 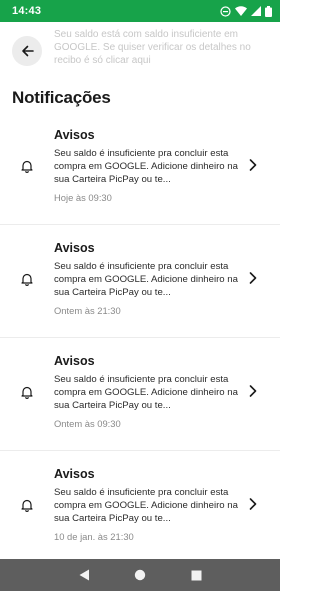 I want to click on system-nav-bar, so click(x=140, y=575).